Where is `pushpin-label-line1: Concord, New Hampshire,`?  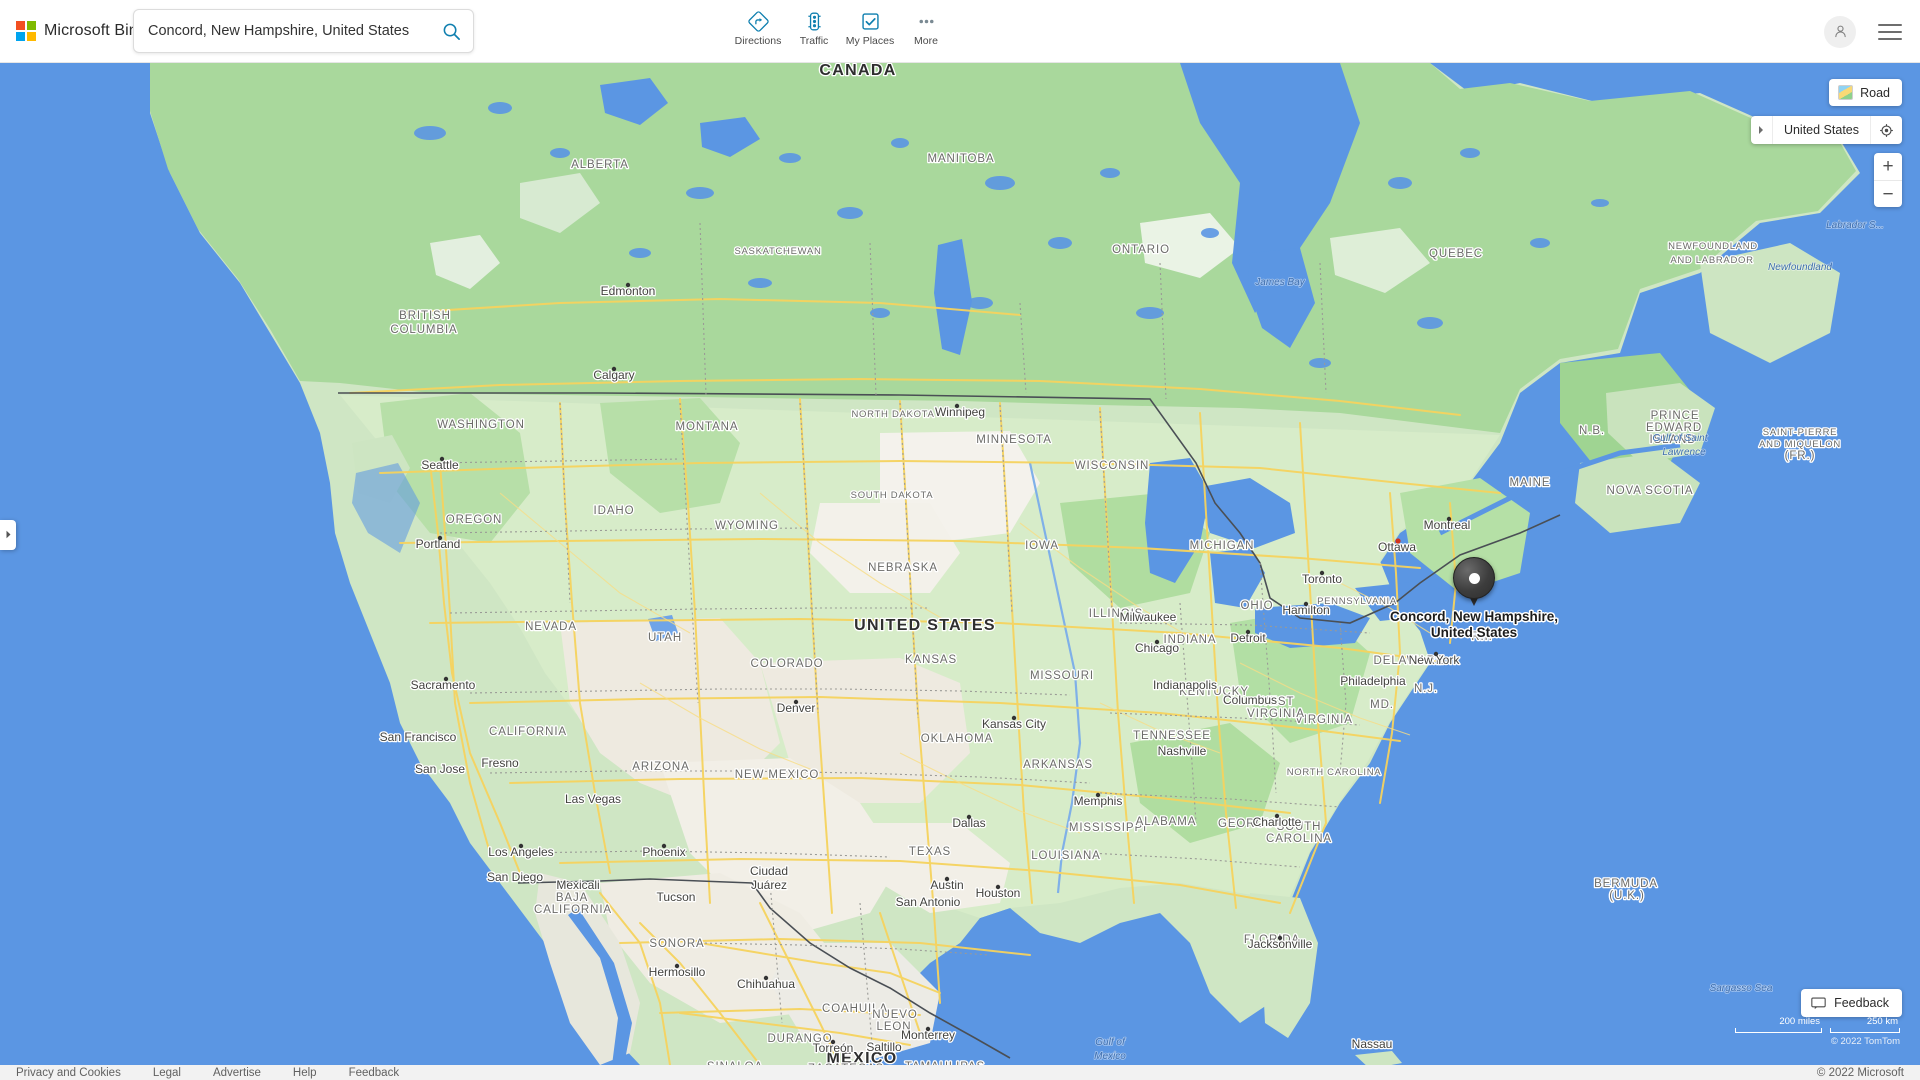
pushpin-label-line1: Concord, New Hampshire, is located at coordinates (1474, 616).